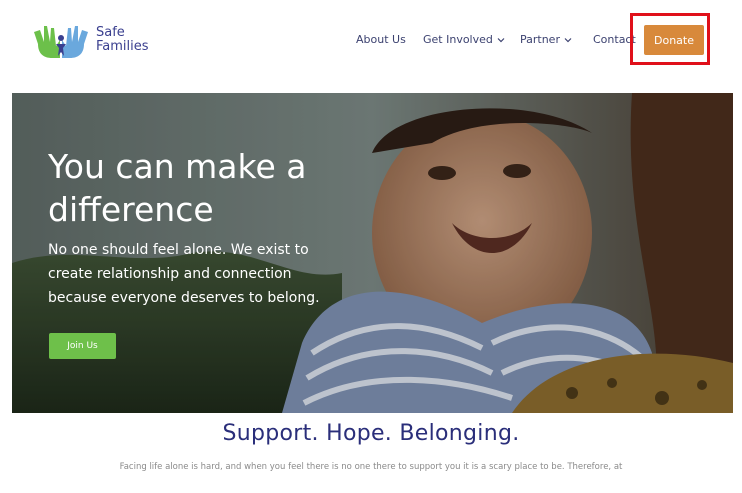 The height and width of the screenshot is (493, 742). I want to click on hero-title: You can make a difference, so click(177, 188).